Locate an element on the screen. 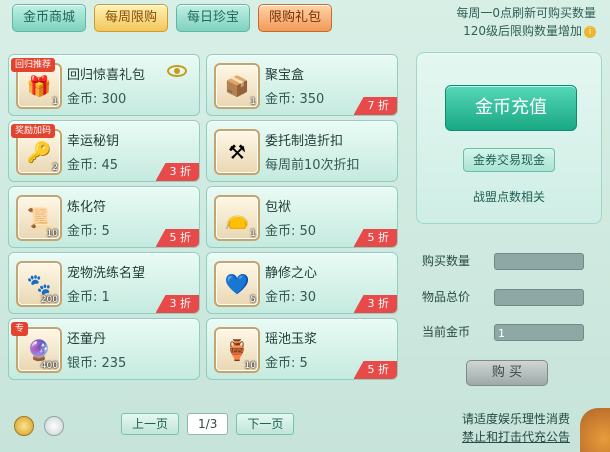 The height and width of the screenshot is (452, 610). item-name: 包袱 is located at coordinates (278, 207).